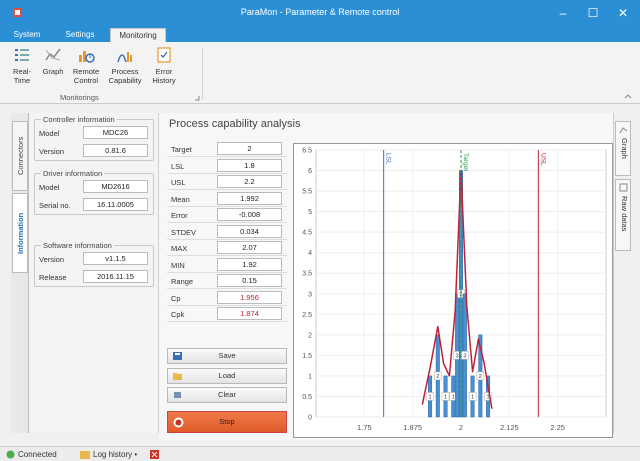  I want to click on close-button: ✕, so click(623, 13).